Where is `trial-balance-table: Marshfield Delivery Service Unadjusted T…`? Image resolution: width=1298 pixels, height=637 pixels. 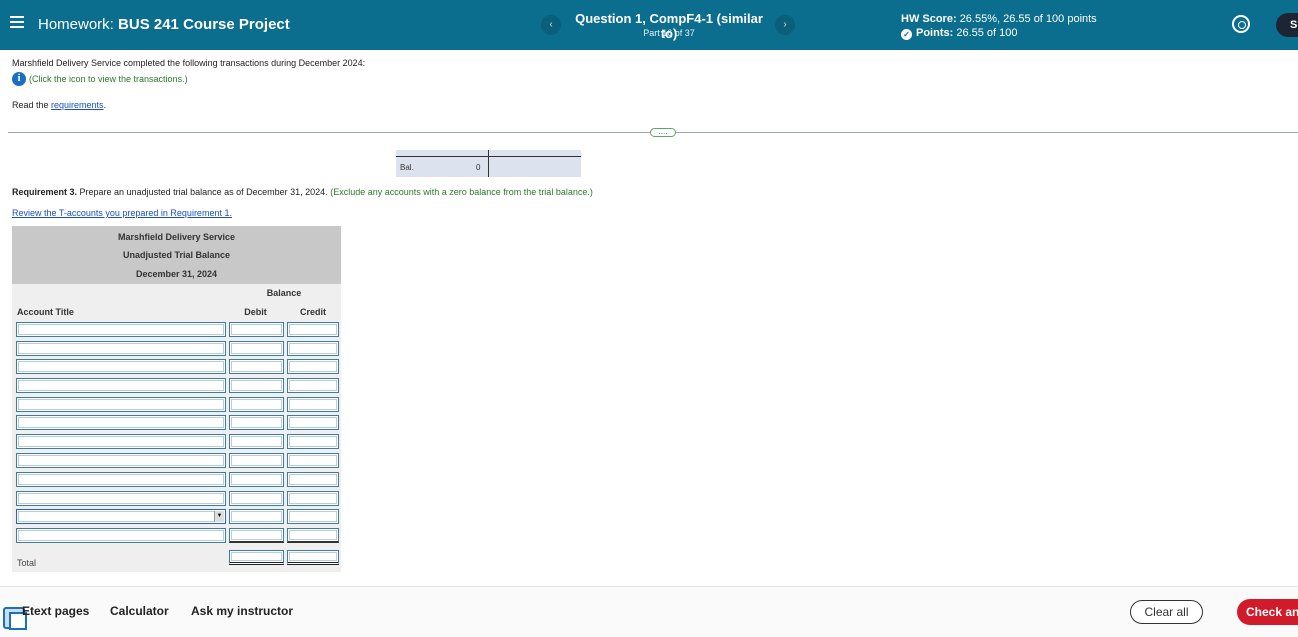
trial-balance-table: Marshfield Delivery Service Unadjusted T… is located at coordinates (176, 399).